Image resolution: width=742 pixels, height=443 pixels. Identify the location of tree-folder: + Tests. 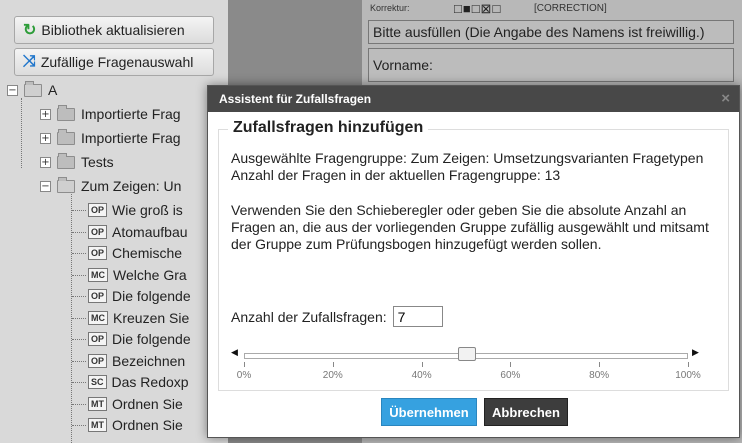
(77, 162).